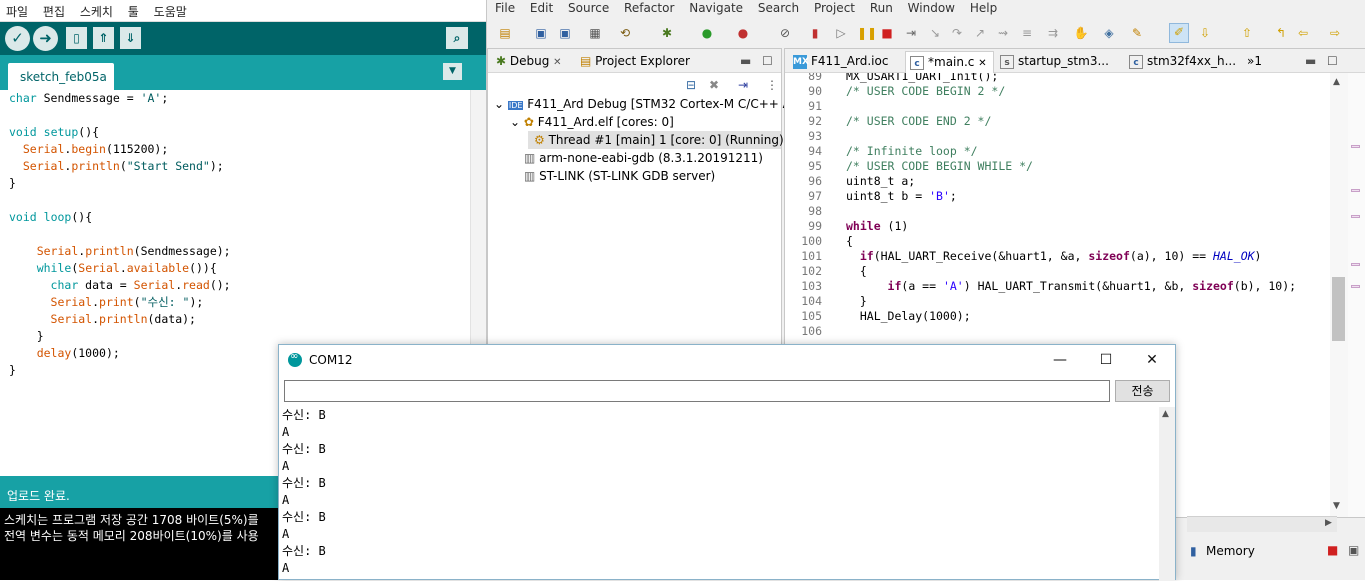 Image resolution: width=1365 pixels, height=581 pixels. I want to click on tree-item-gdb: ▥ arm-none-eabi-gdb (8.3.1.20191211), so click(643, 158).